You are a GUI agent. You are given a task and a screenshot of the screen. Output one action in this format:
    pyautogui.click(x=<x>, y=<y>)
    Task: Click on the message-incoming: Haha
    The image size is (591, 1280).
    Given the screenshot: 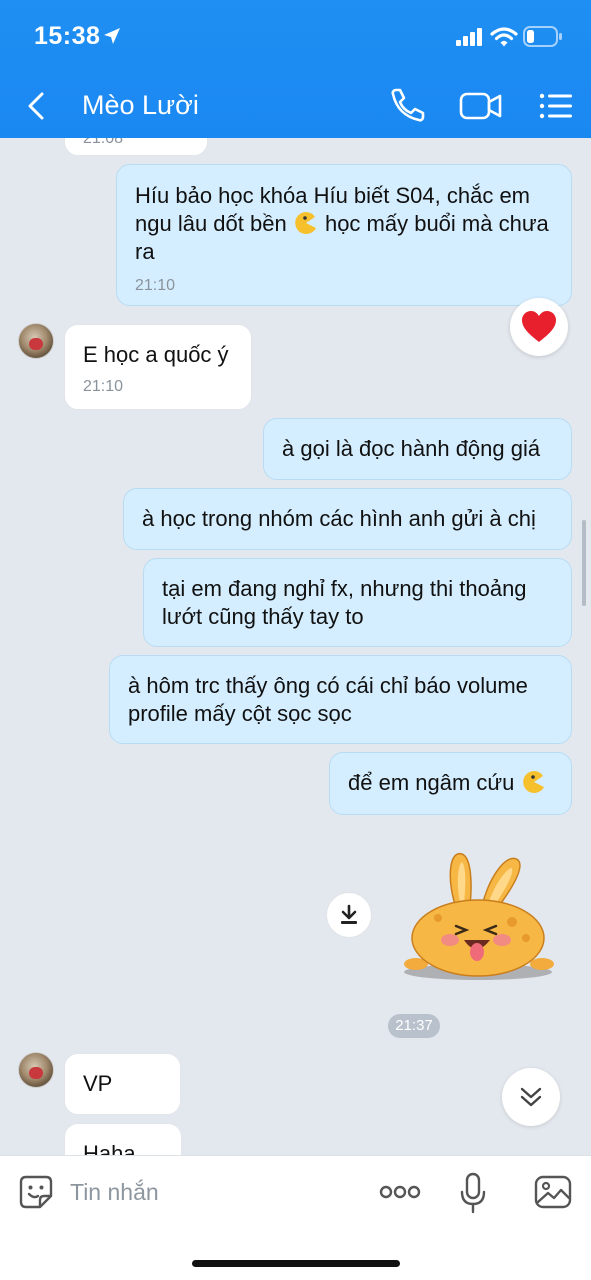 What is the action you would take?
    pyautogui.click(x=123, y=1139)
    